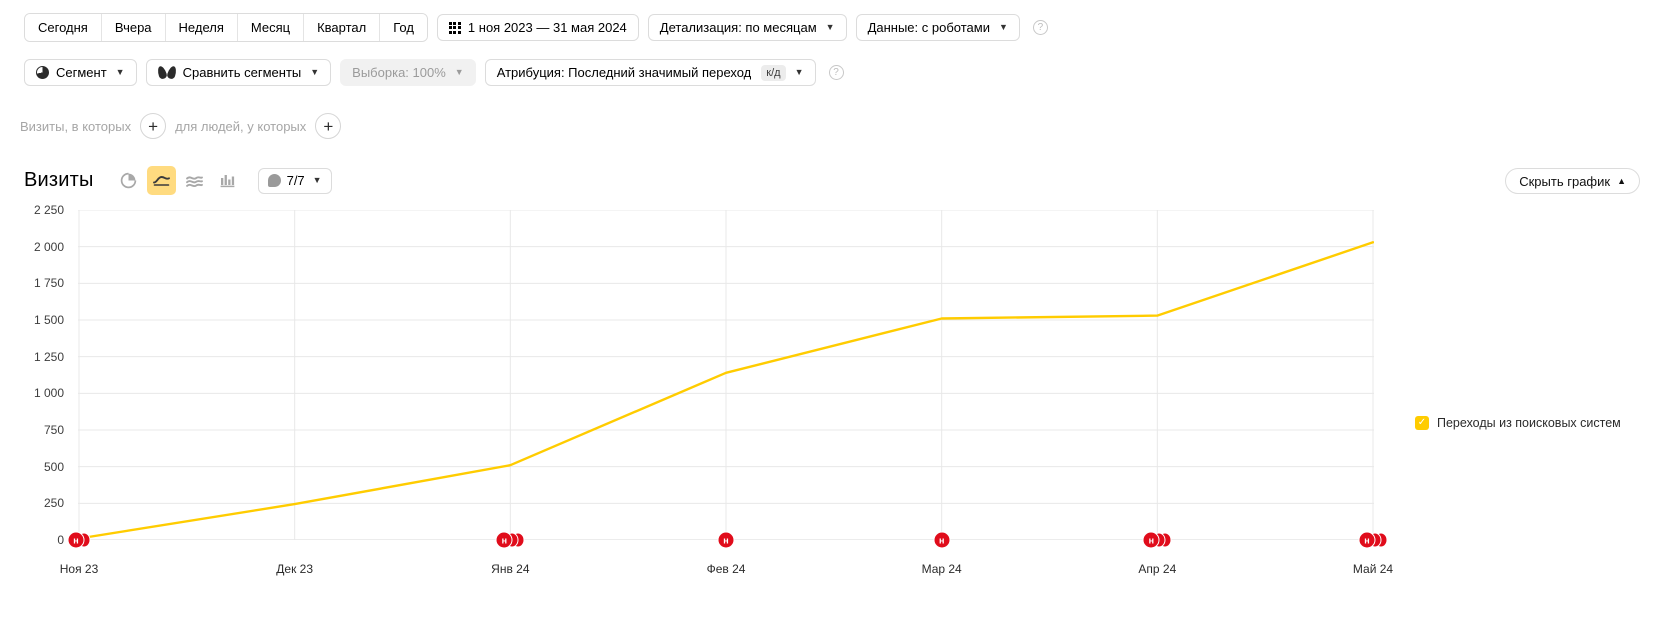  What do you see at coordinates (48, 356) in the screenshot?
I see `y-axis-tick: 1 250` at bounding box center [48, 356].